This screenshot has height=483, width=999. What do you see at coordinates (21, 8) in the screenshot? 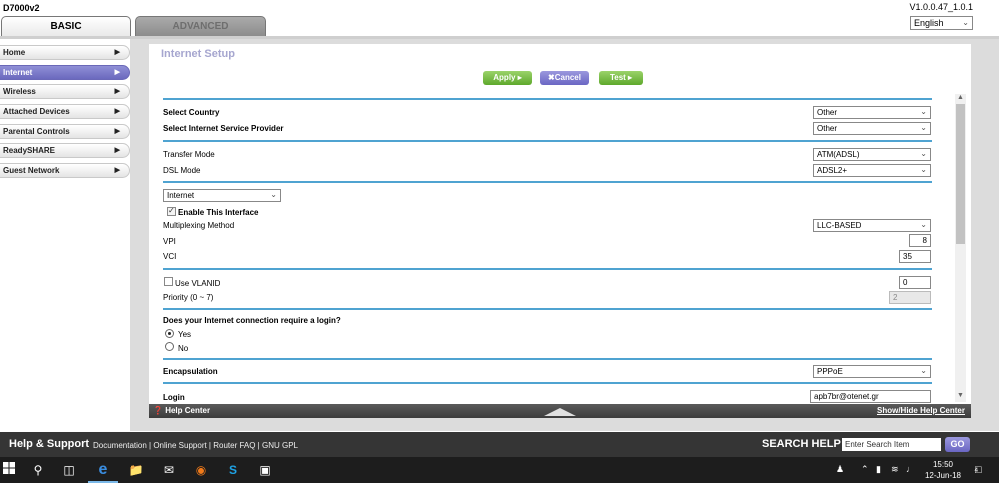
I see `model-name: D7000v2` at bounding box center [21, 8].